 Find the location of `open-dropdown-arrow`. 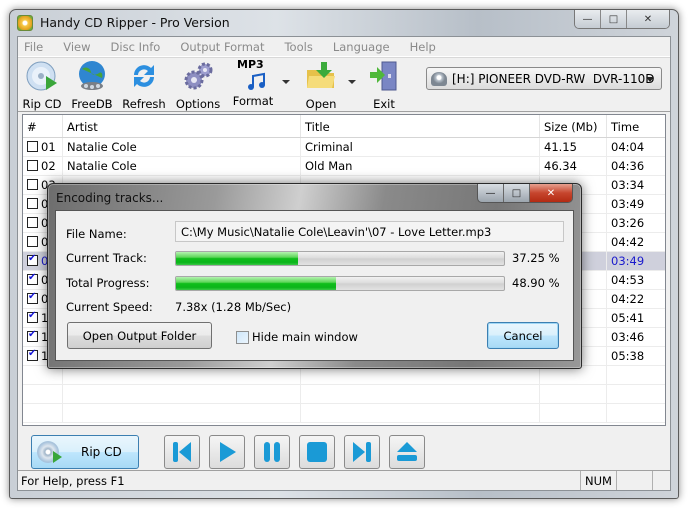

open-dropdown-arrow is located at coordinates (352, 82).